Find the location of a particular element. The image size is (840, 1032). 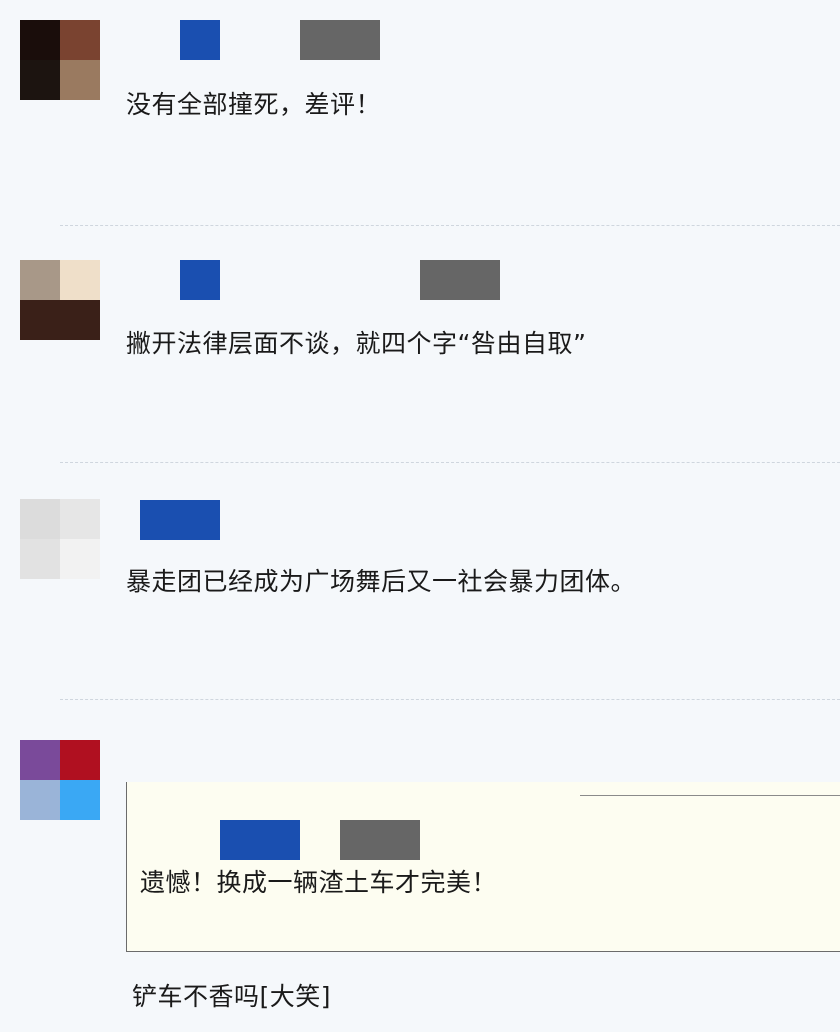

quoted-redacted-username is located at coordinates (260, 840).